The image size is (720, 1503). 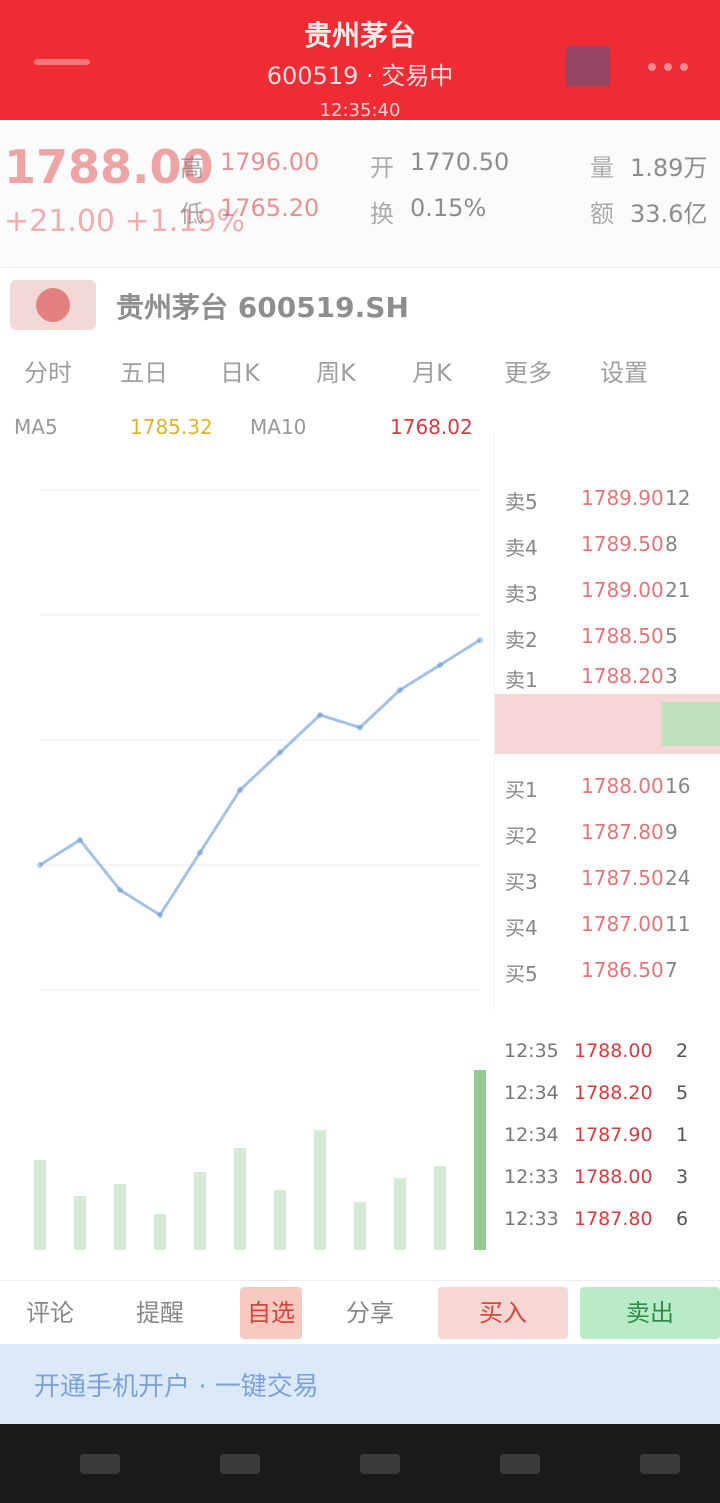 What do you see at coordinates (650, 1313) in the screenshot?
I see `sell-button: 卖出` at bounding box center [650, 1313].